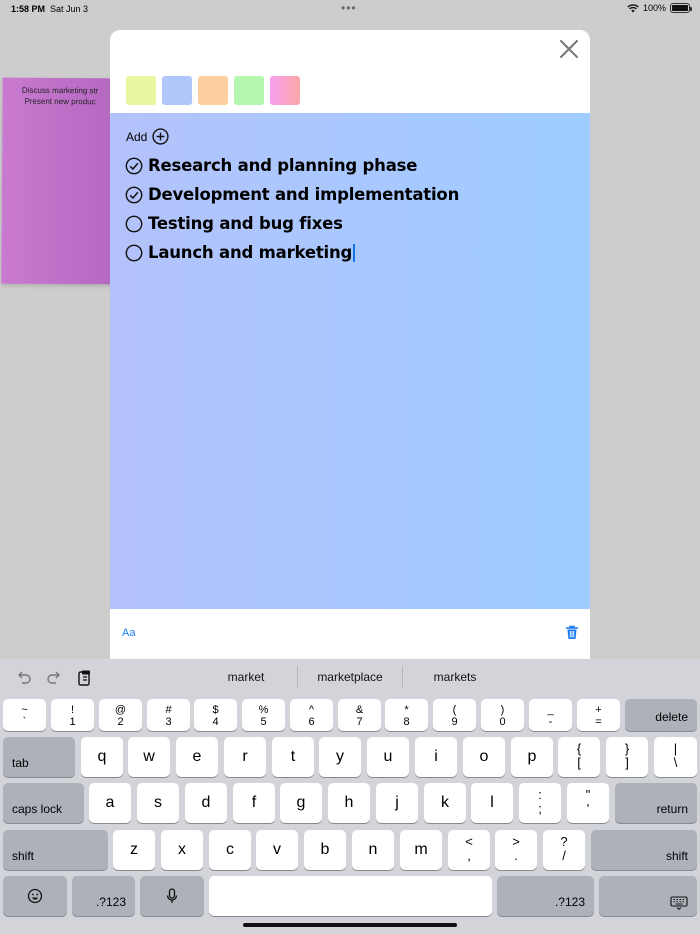 Image resolution: width=700 pixels, height=934 pixels. What do you see at coordinates (250, 252) in the screenshot?
I see `checklist-item-text: Launch and marketing` at bounding box center [250, 252].